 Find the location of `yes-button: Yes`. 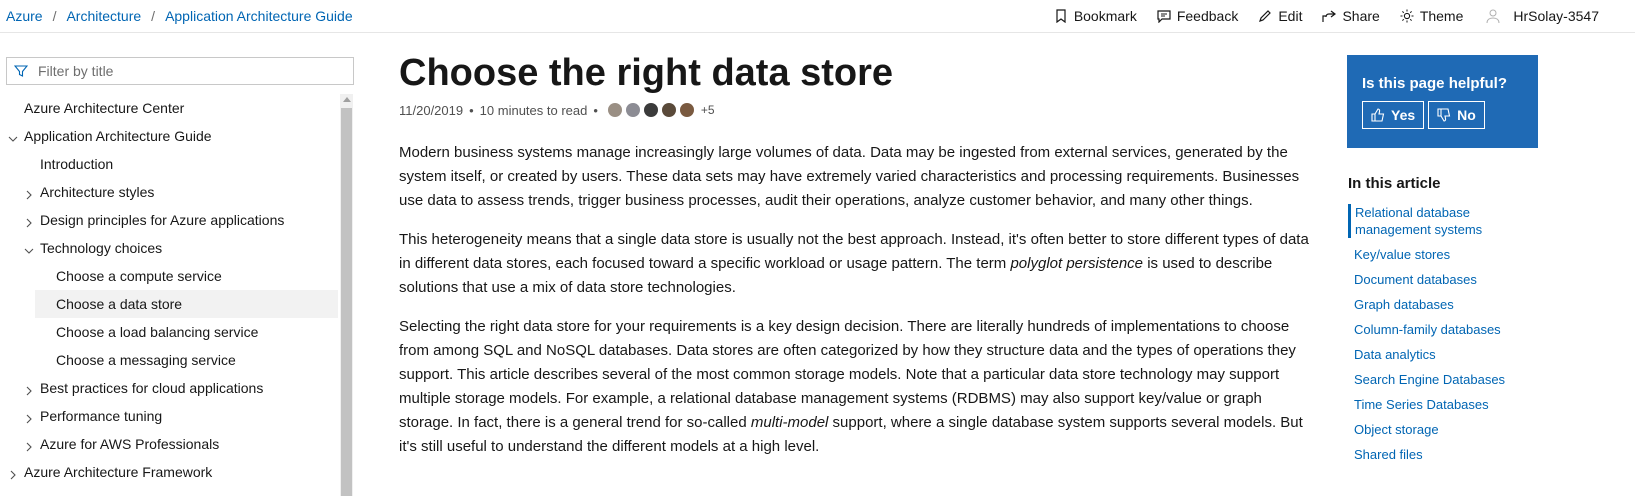

yes-button: Yes is located at coordinates (1393, 115).